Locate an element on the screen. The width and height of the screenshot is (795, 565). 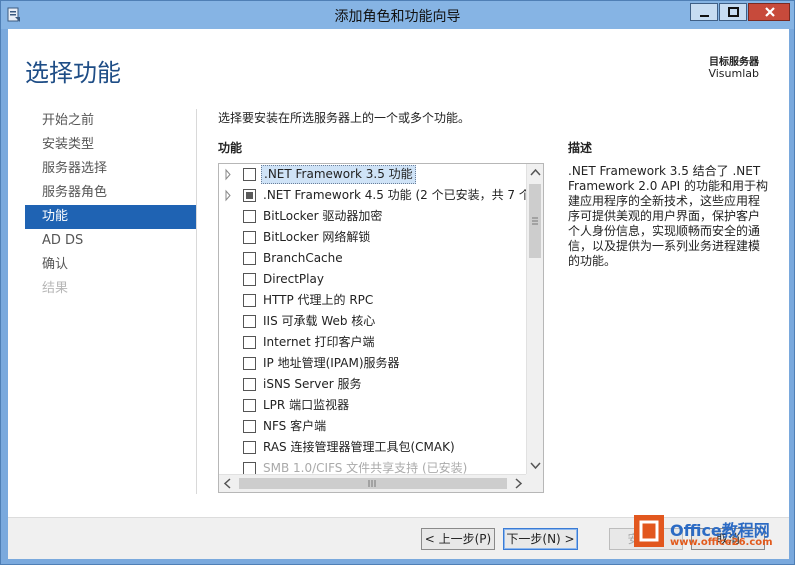
feature-label: iSNS Server 服务 is located at coordinates (312, 384).